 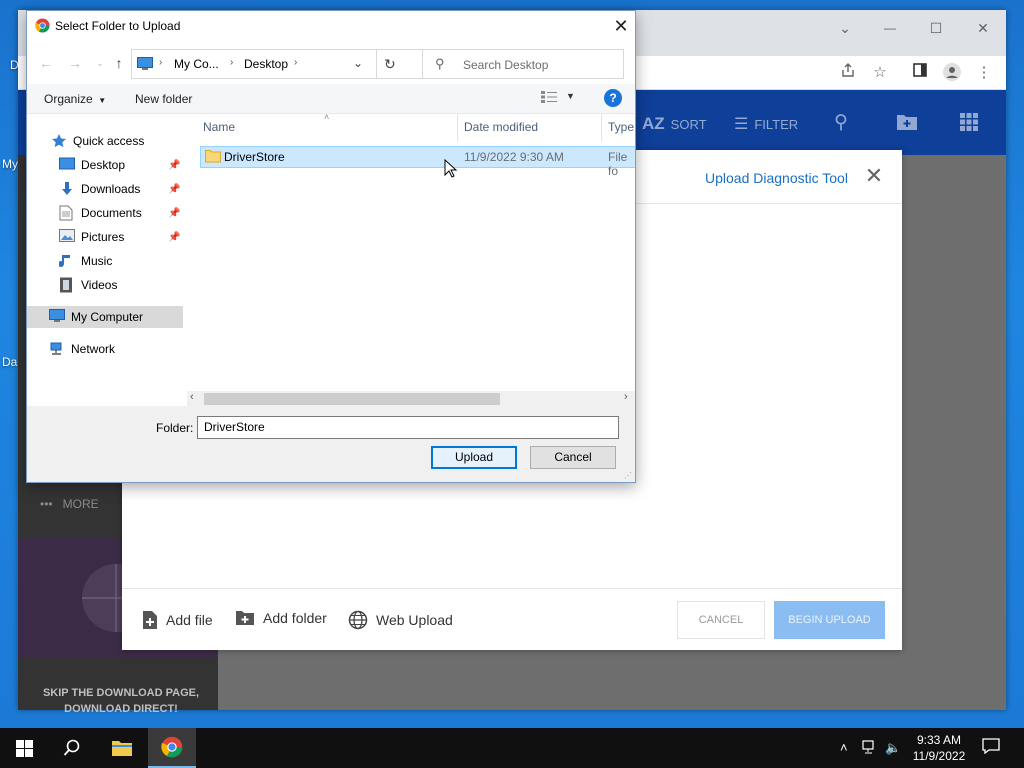 What do you see at coordinates (67, 237) in the screenshot?
I see `picture-icon` at bounding box center [67, 237].